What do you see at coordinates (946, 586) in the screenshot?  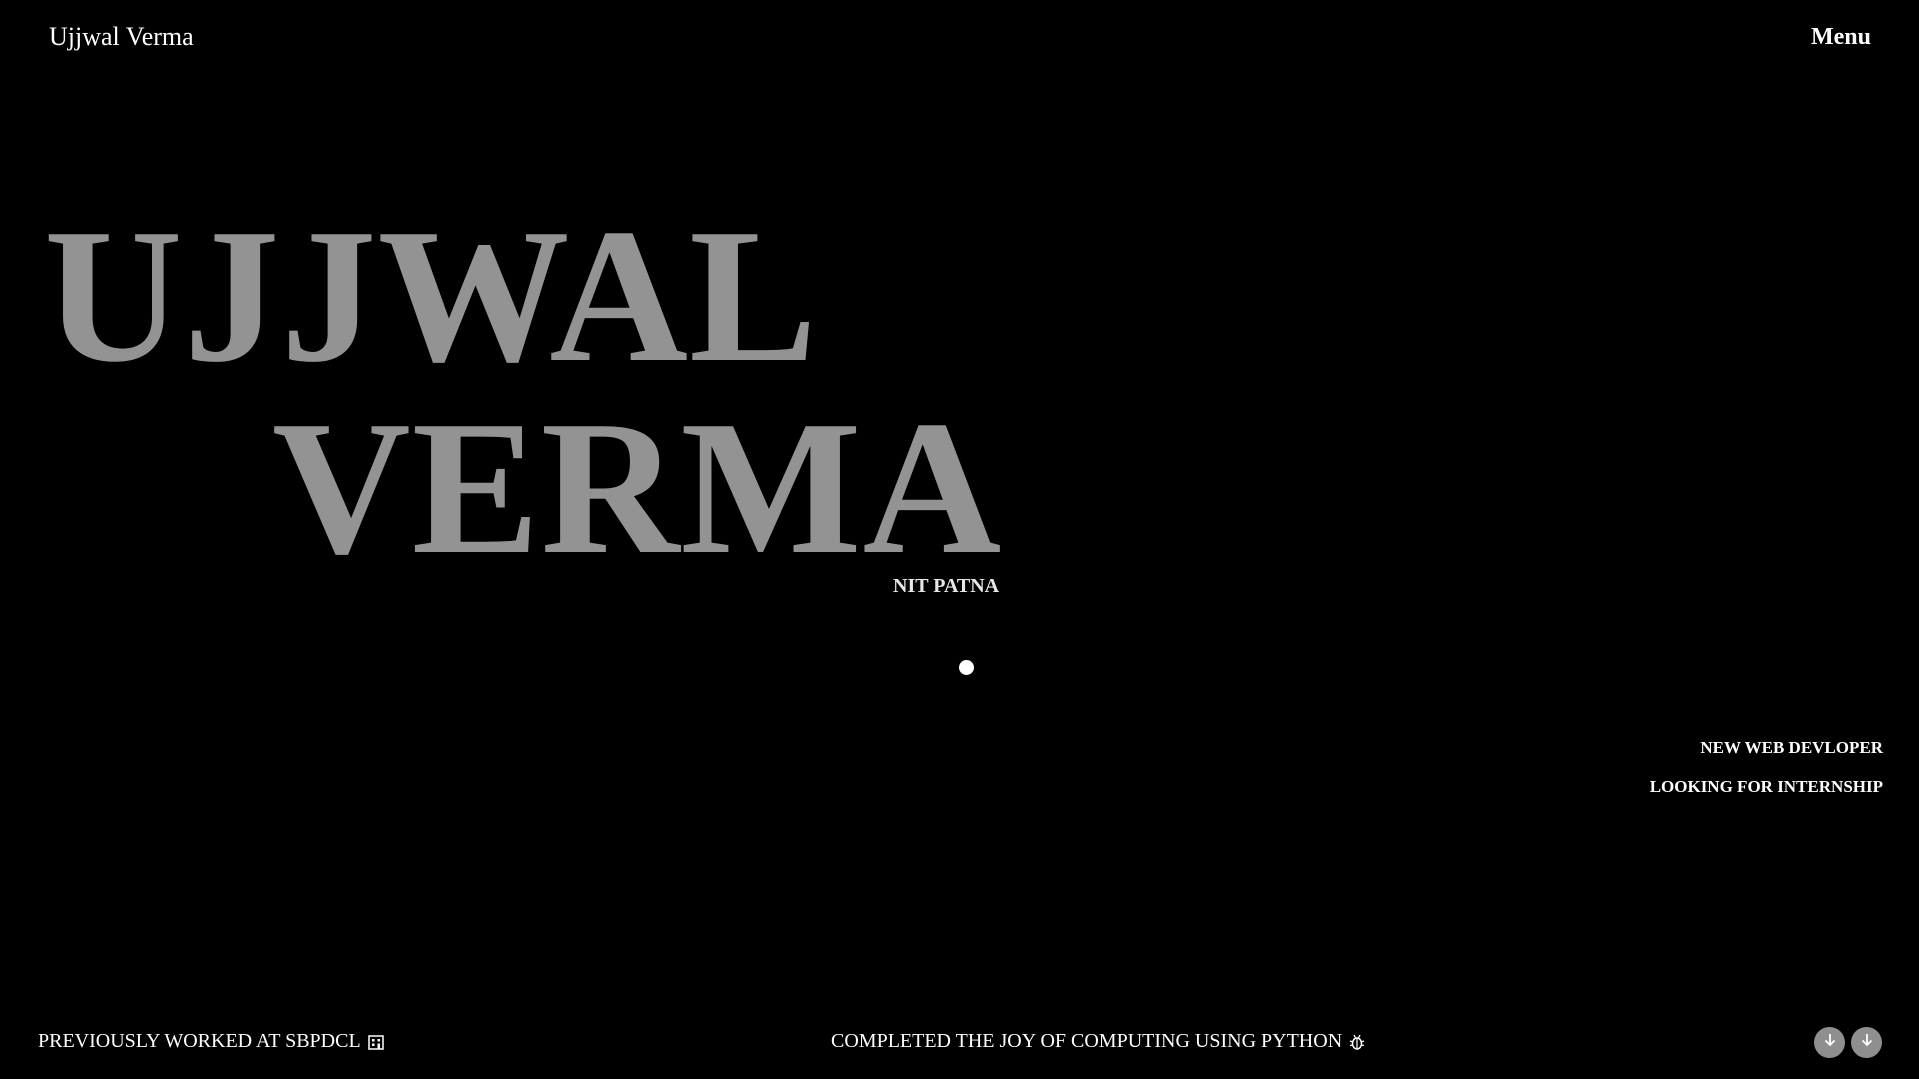 I see `hero-subtitle: NIT PATNA` at bounding box center [946, 586].